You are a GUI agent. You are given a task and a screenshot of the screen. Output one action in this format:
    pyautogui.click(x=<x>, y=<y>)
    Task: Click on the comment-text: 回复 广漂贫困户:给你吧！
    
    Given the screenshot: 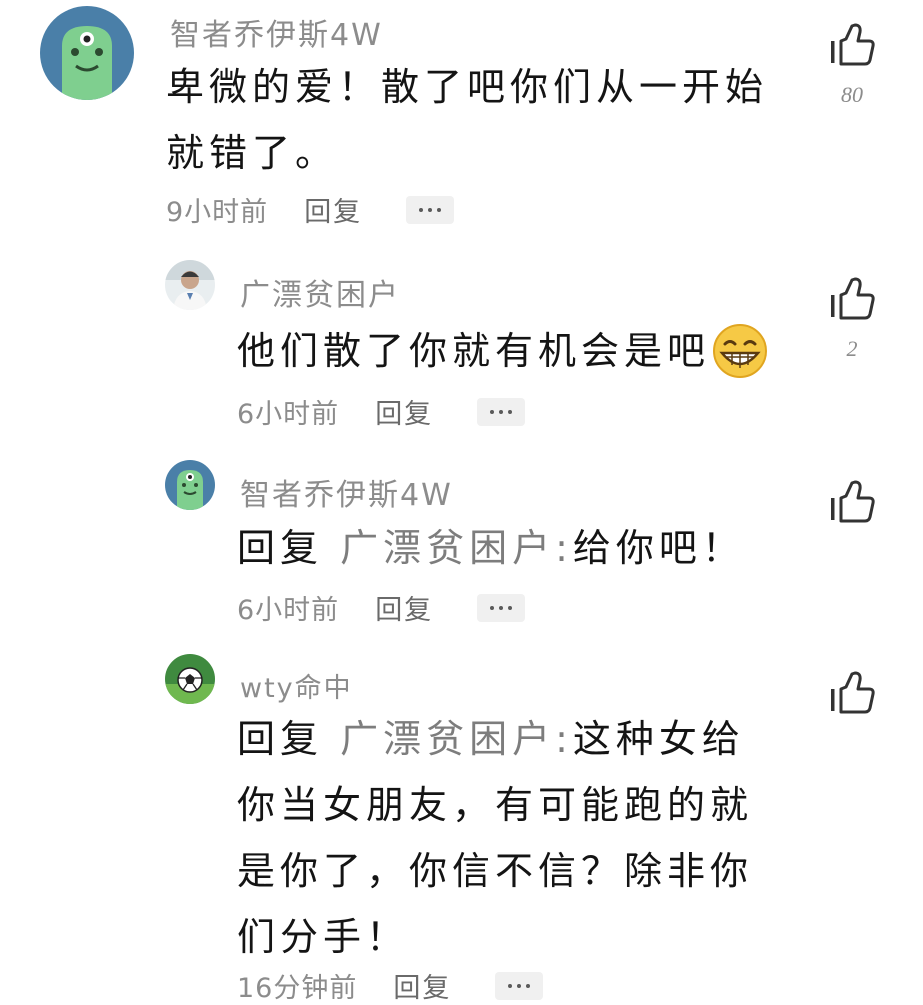 What is the action you would take?
    pyautogui.click(x=527, y=548)
    